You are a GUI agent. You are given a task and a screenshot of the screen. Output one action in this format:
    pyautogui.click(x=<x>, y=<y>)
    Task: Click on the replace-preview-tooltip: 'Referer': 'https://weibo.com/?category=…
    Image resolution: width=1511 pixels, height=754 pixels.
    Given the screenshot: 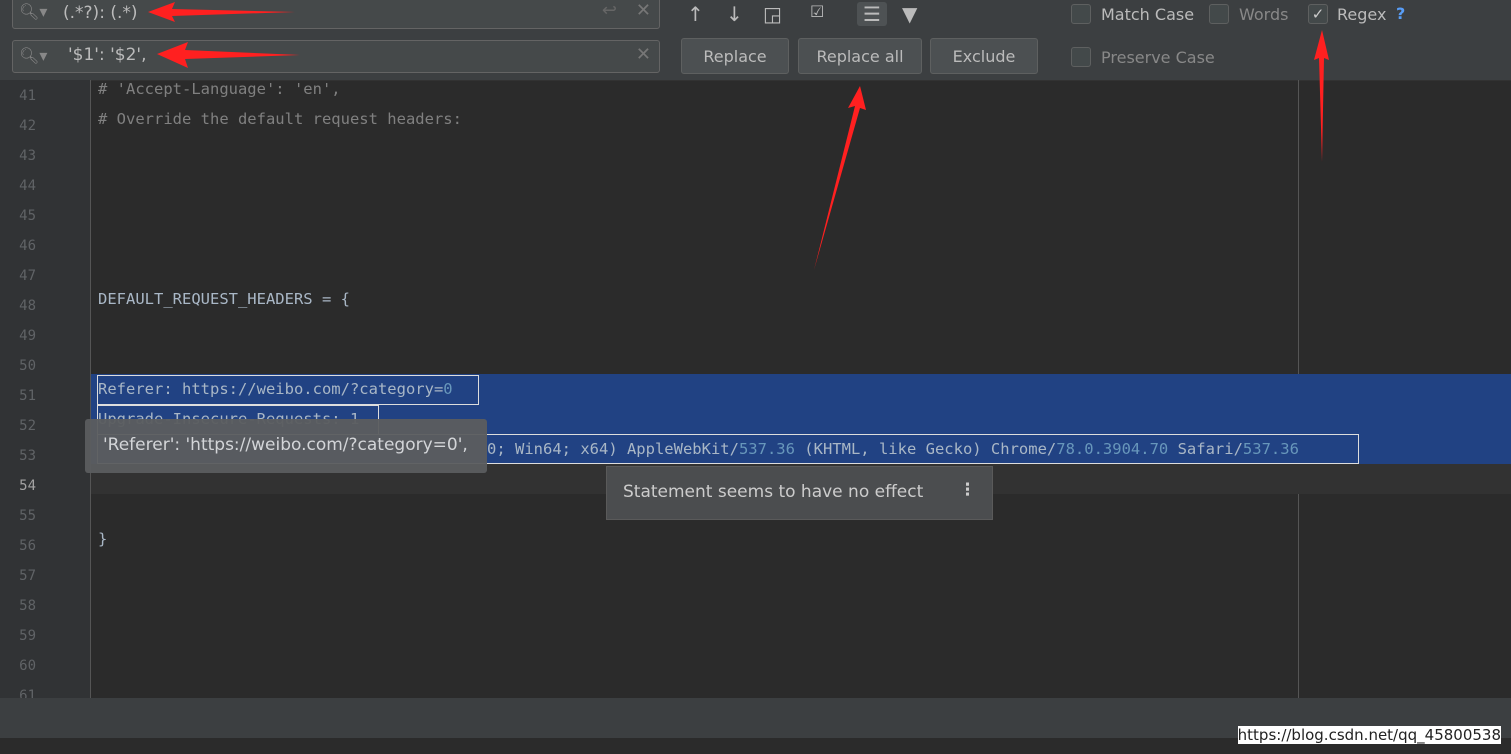 What is the action you would take?
    pyautogui.click(x=286, y=446)
    